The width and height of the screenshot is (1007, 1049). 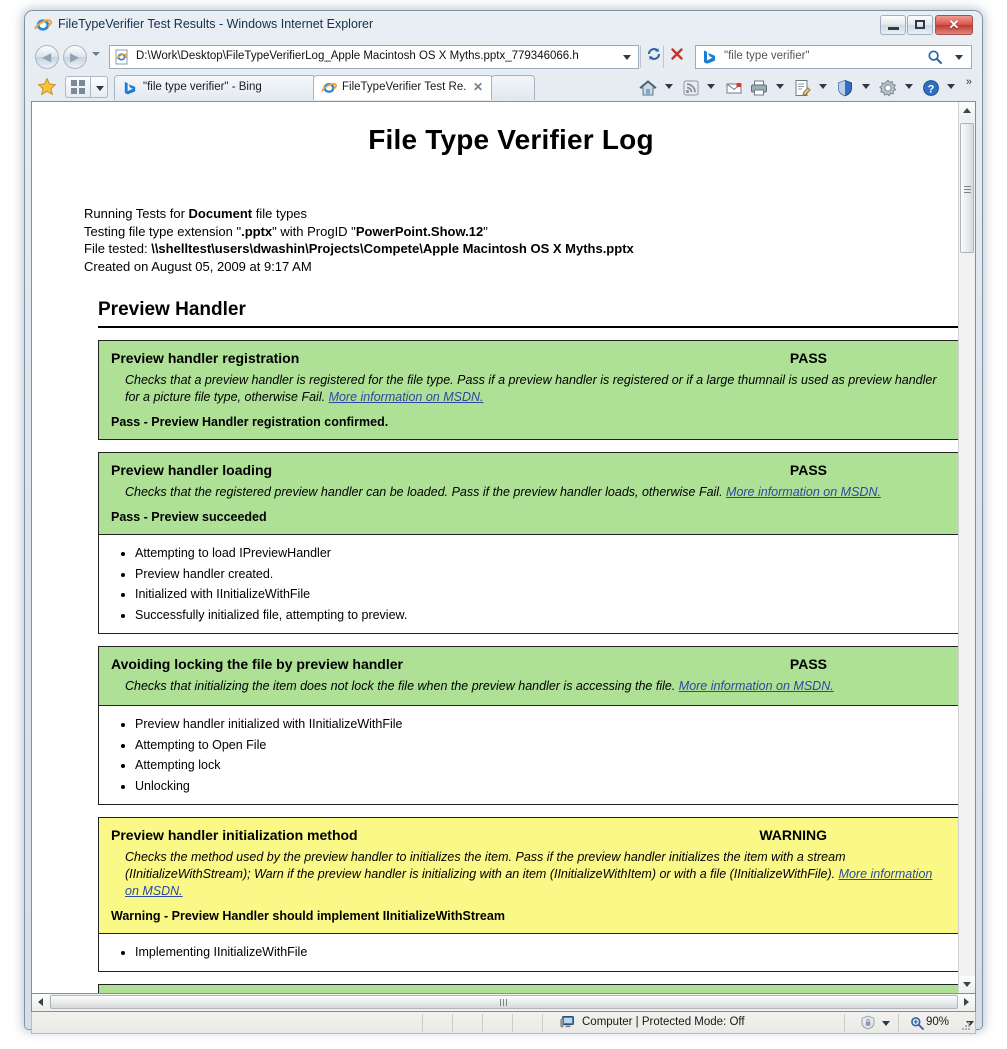 What do you see at coordinates (677, 57) in the screenshot?
I see `stop-button` at bounding box center [677, 57].